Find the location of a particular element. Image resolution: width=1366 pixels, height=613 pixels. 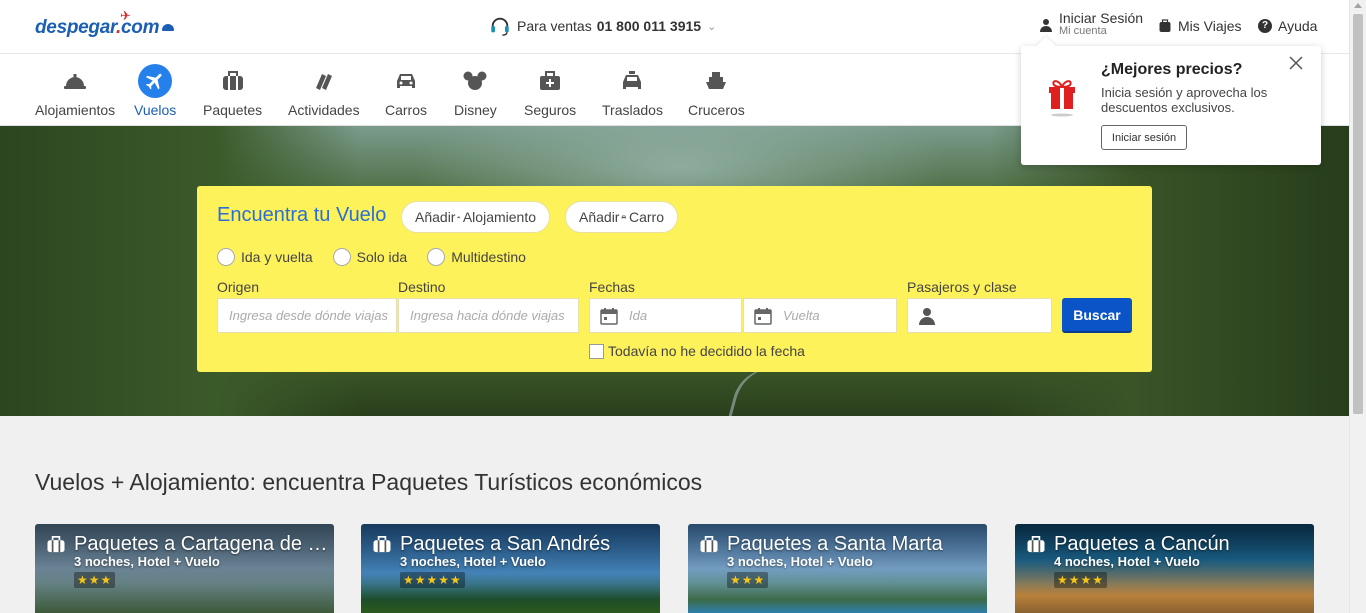

card-stars: ★★★★★ is located at coordinates (432, 580).